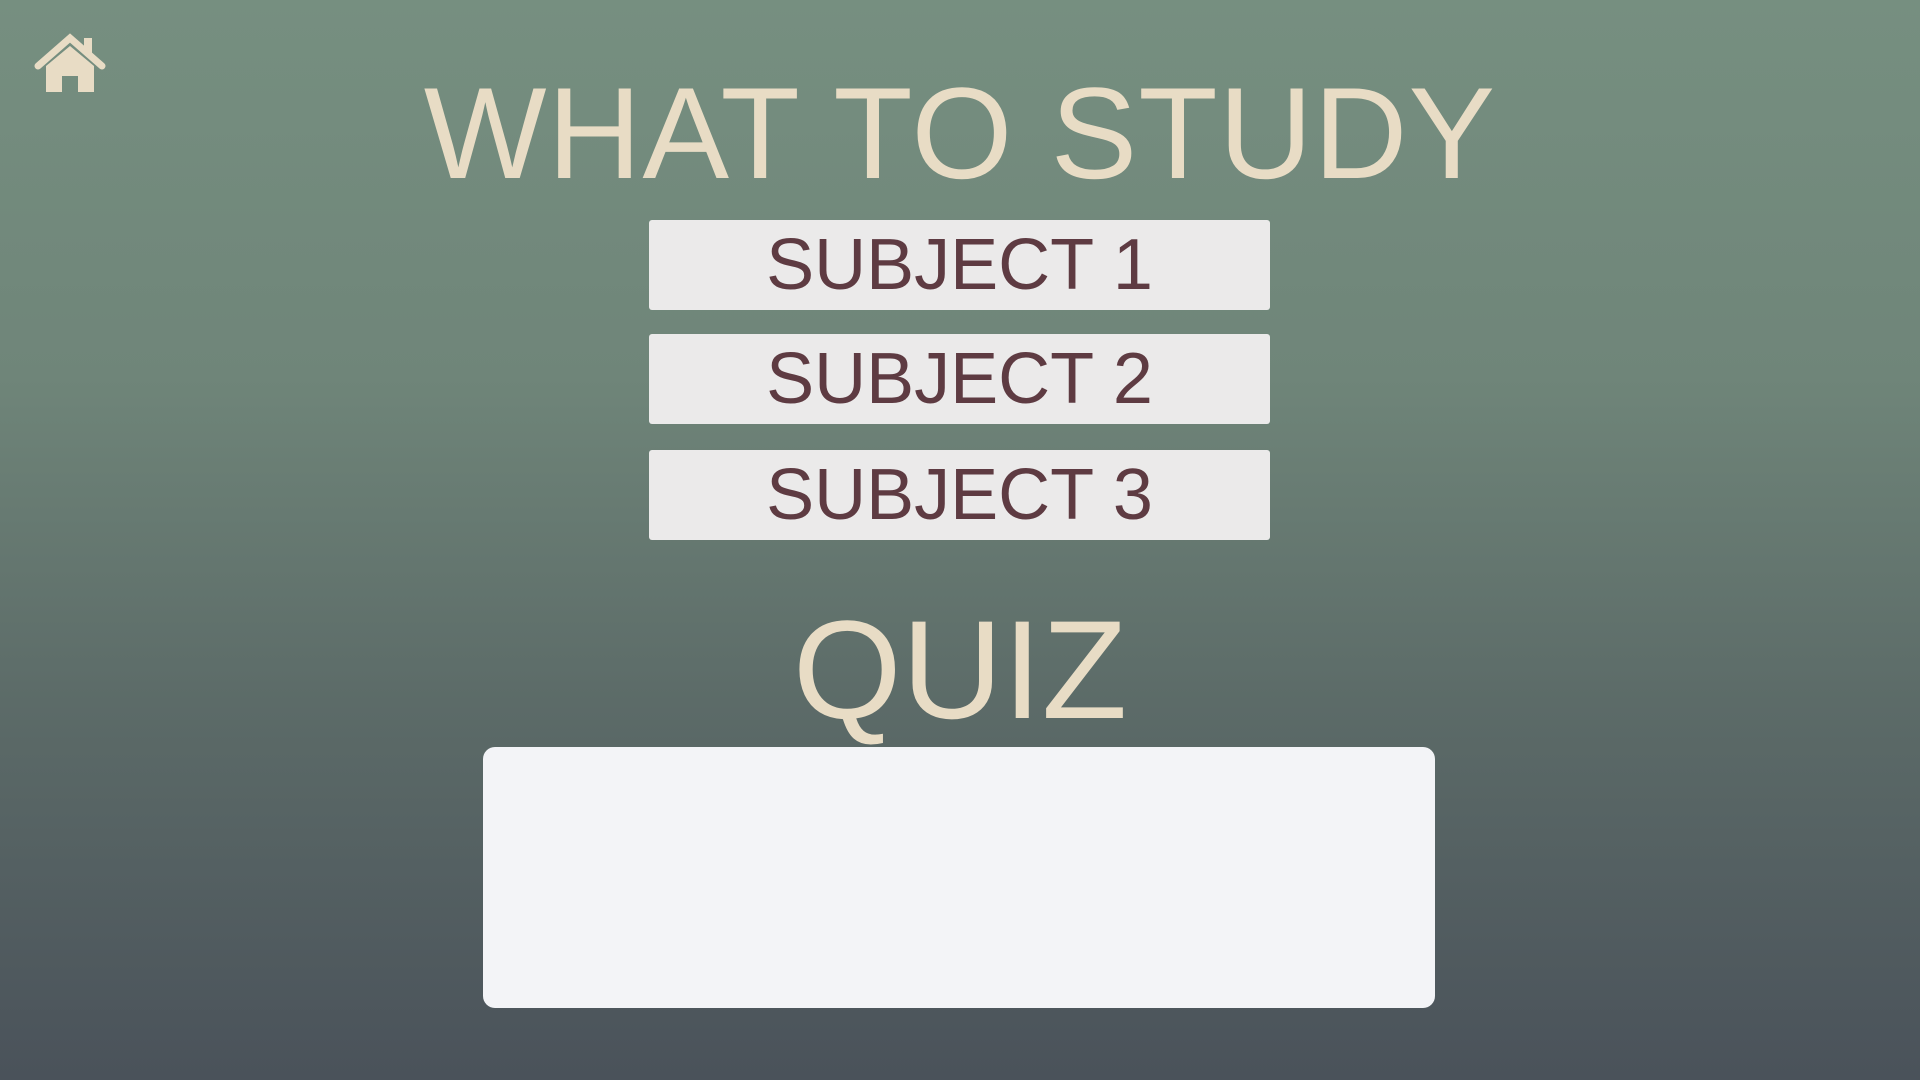 The image size is (1920, 1080). Describe the element at coordinates (960, 669) in the screenshot. I see `quiz-title: QUIZ` at that location.